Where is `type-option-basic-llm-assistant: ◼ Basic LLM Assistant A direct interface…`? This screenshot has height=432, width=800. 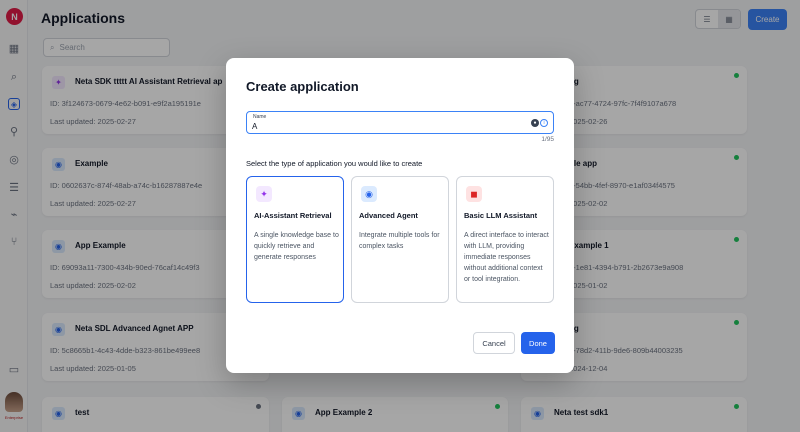
type-option-basic-llm-assistant: ◼ Basic LLM Assistant A direct interface… is located at coordinates (505, 239).